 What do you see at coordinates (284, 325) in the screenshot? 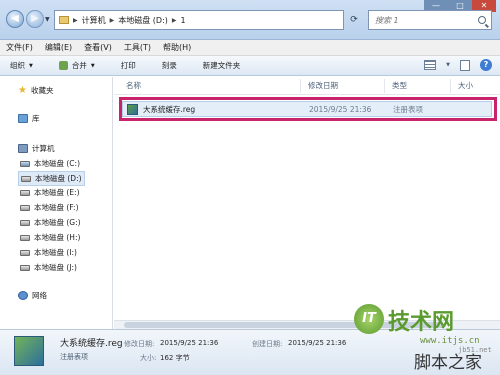
I see `scrollbar-thumb` at bounding box center [284, 325].